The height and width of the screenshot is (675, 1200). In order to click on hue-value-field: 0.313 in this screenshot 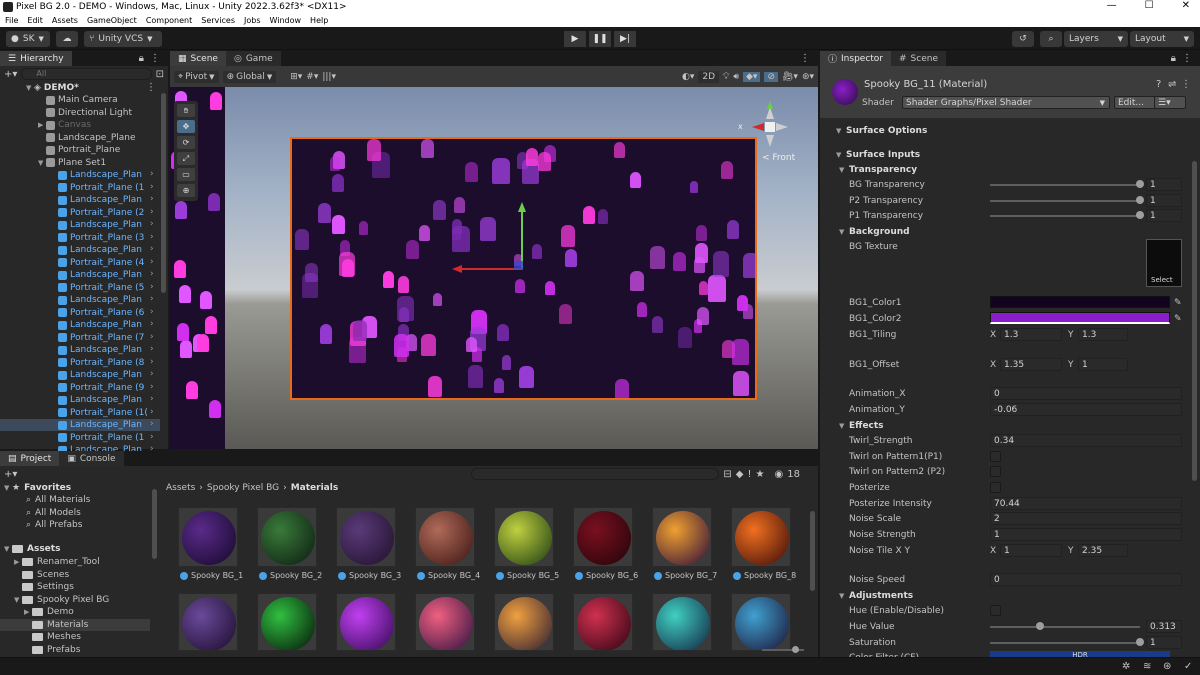, I will do `click(1164, 626)`.